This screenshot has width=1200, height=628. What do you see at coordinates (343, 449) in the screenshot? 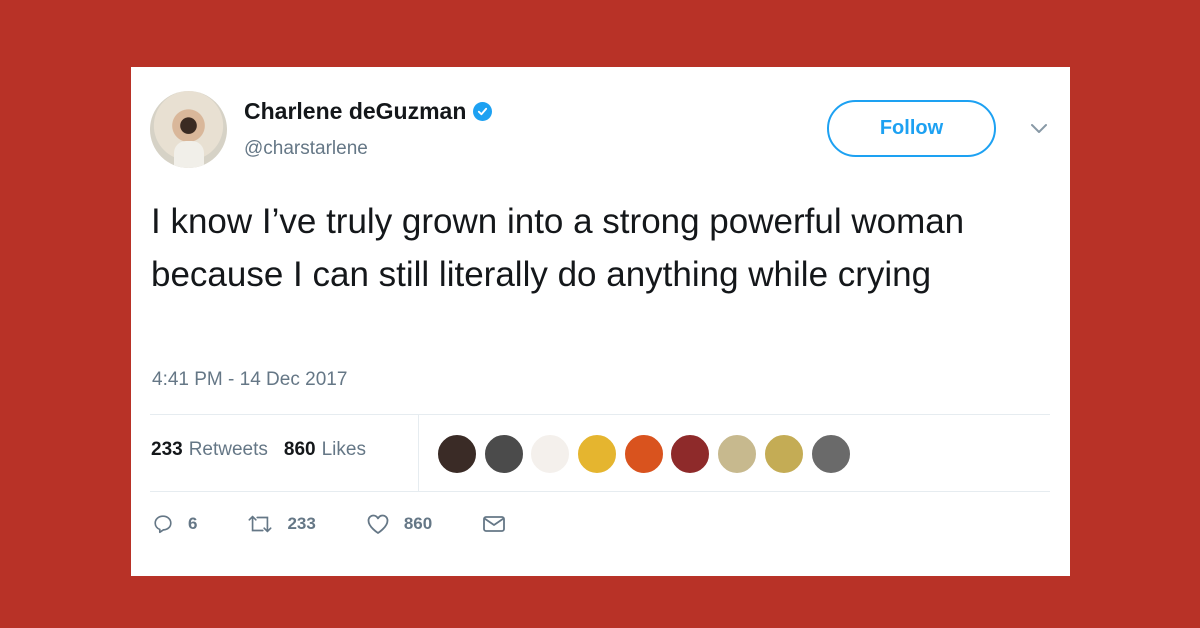
I see `likes-label: Likes` at bounding box center [343, 449].